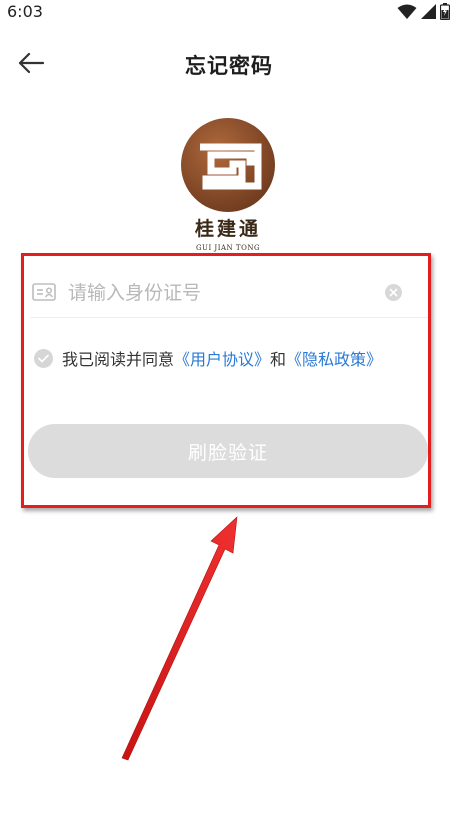 This screenshot has height=820, width=458. Describe the element at coordinates (25, 11) in the screenshot. I see `status-time: 6:03` at that location.